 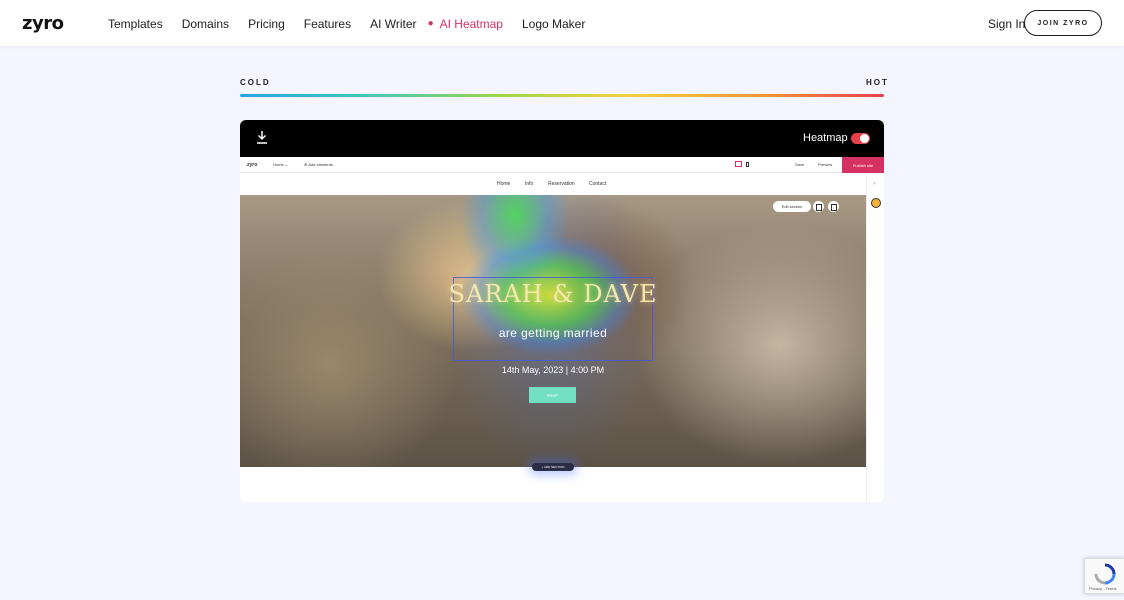 I want to click on heat-scale-bar, so click(x=562, y=95).